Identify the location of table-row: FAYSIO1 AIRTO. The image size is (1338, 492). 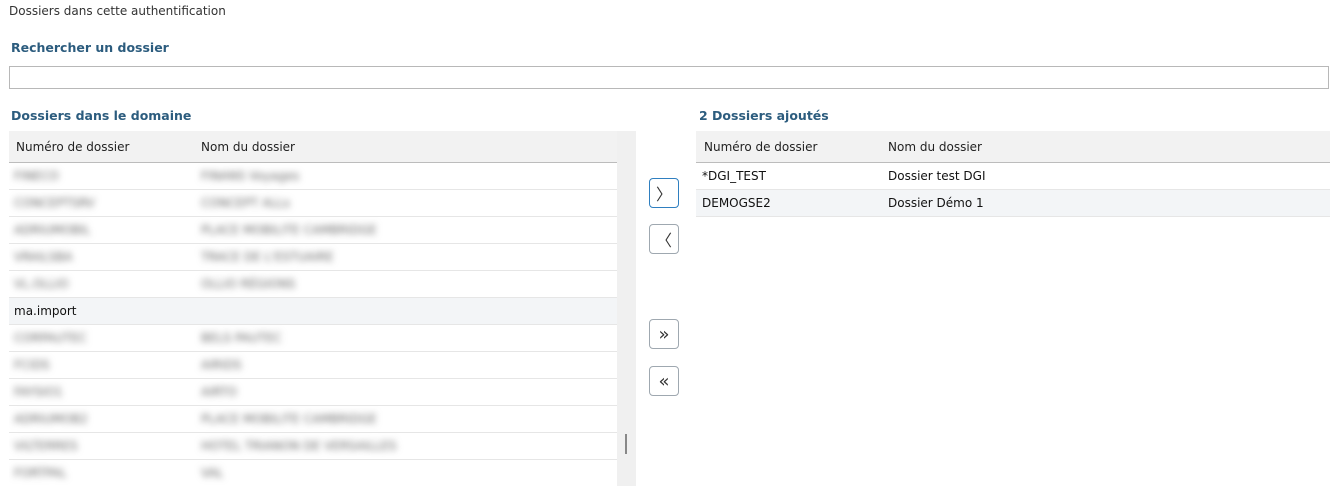
(313, 392).